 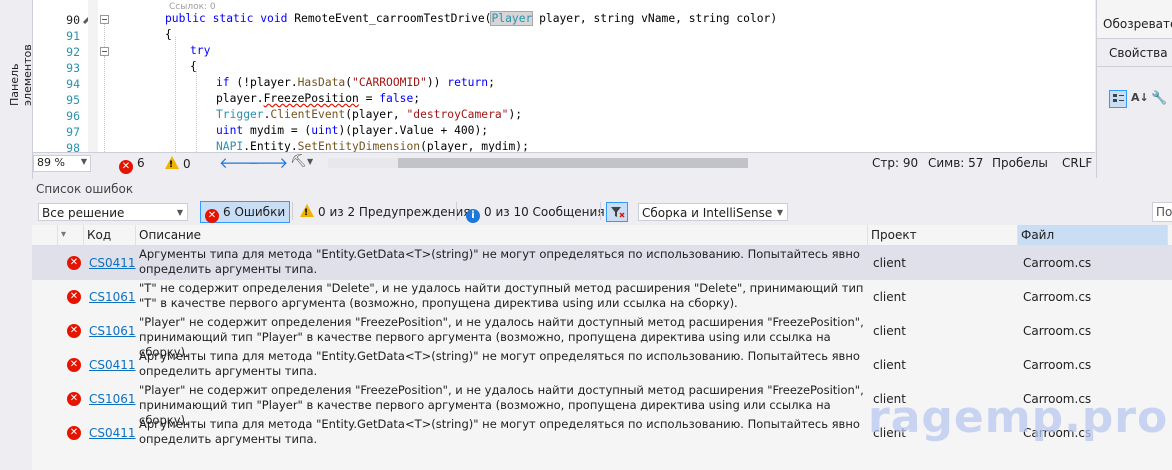 I want to click on error-count-indicator: ✕ 6, so click(x=132, y=165).